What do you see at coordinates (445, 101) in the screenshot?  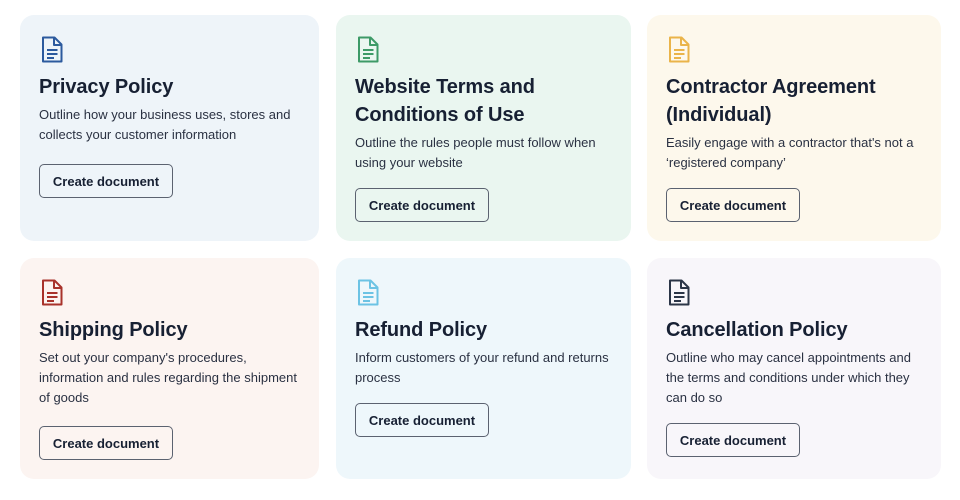 I see `card-title: Website Terms and Conditions of Use` at bounding box center [445, 101].